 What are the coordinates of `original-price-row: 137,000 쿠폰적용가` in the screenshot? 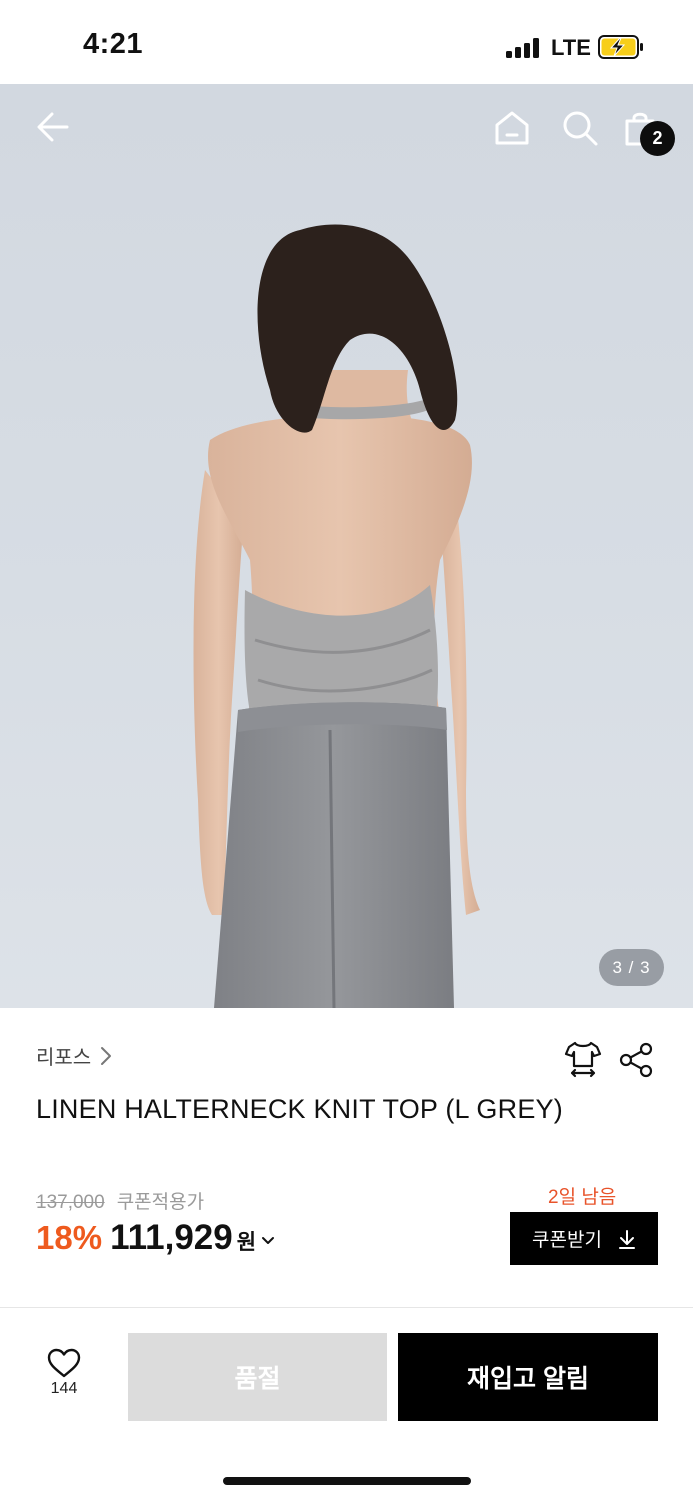 It's located at (120, 1200).